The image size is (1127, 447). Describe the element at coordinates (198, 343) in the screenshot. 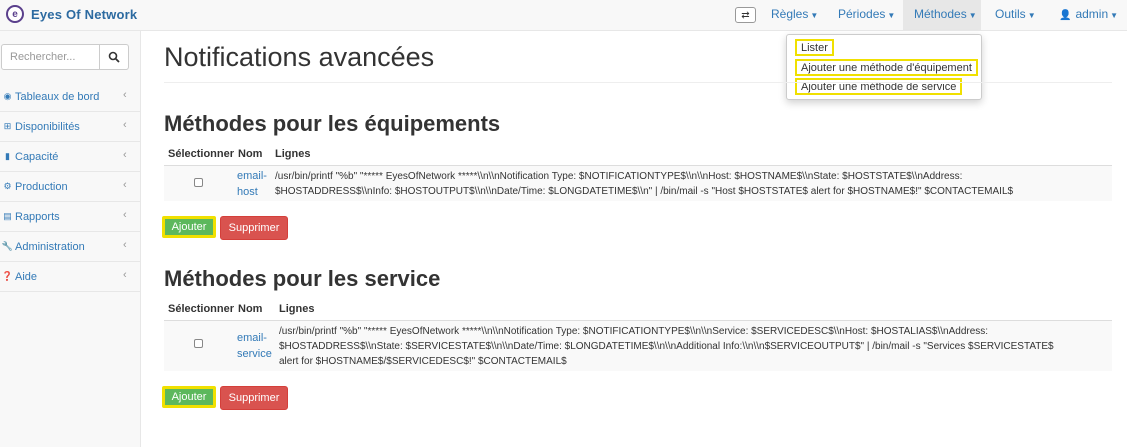

I see `service-row-checkbox` at that location.